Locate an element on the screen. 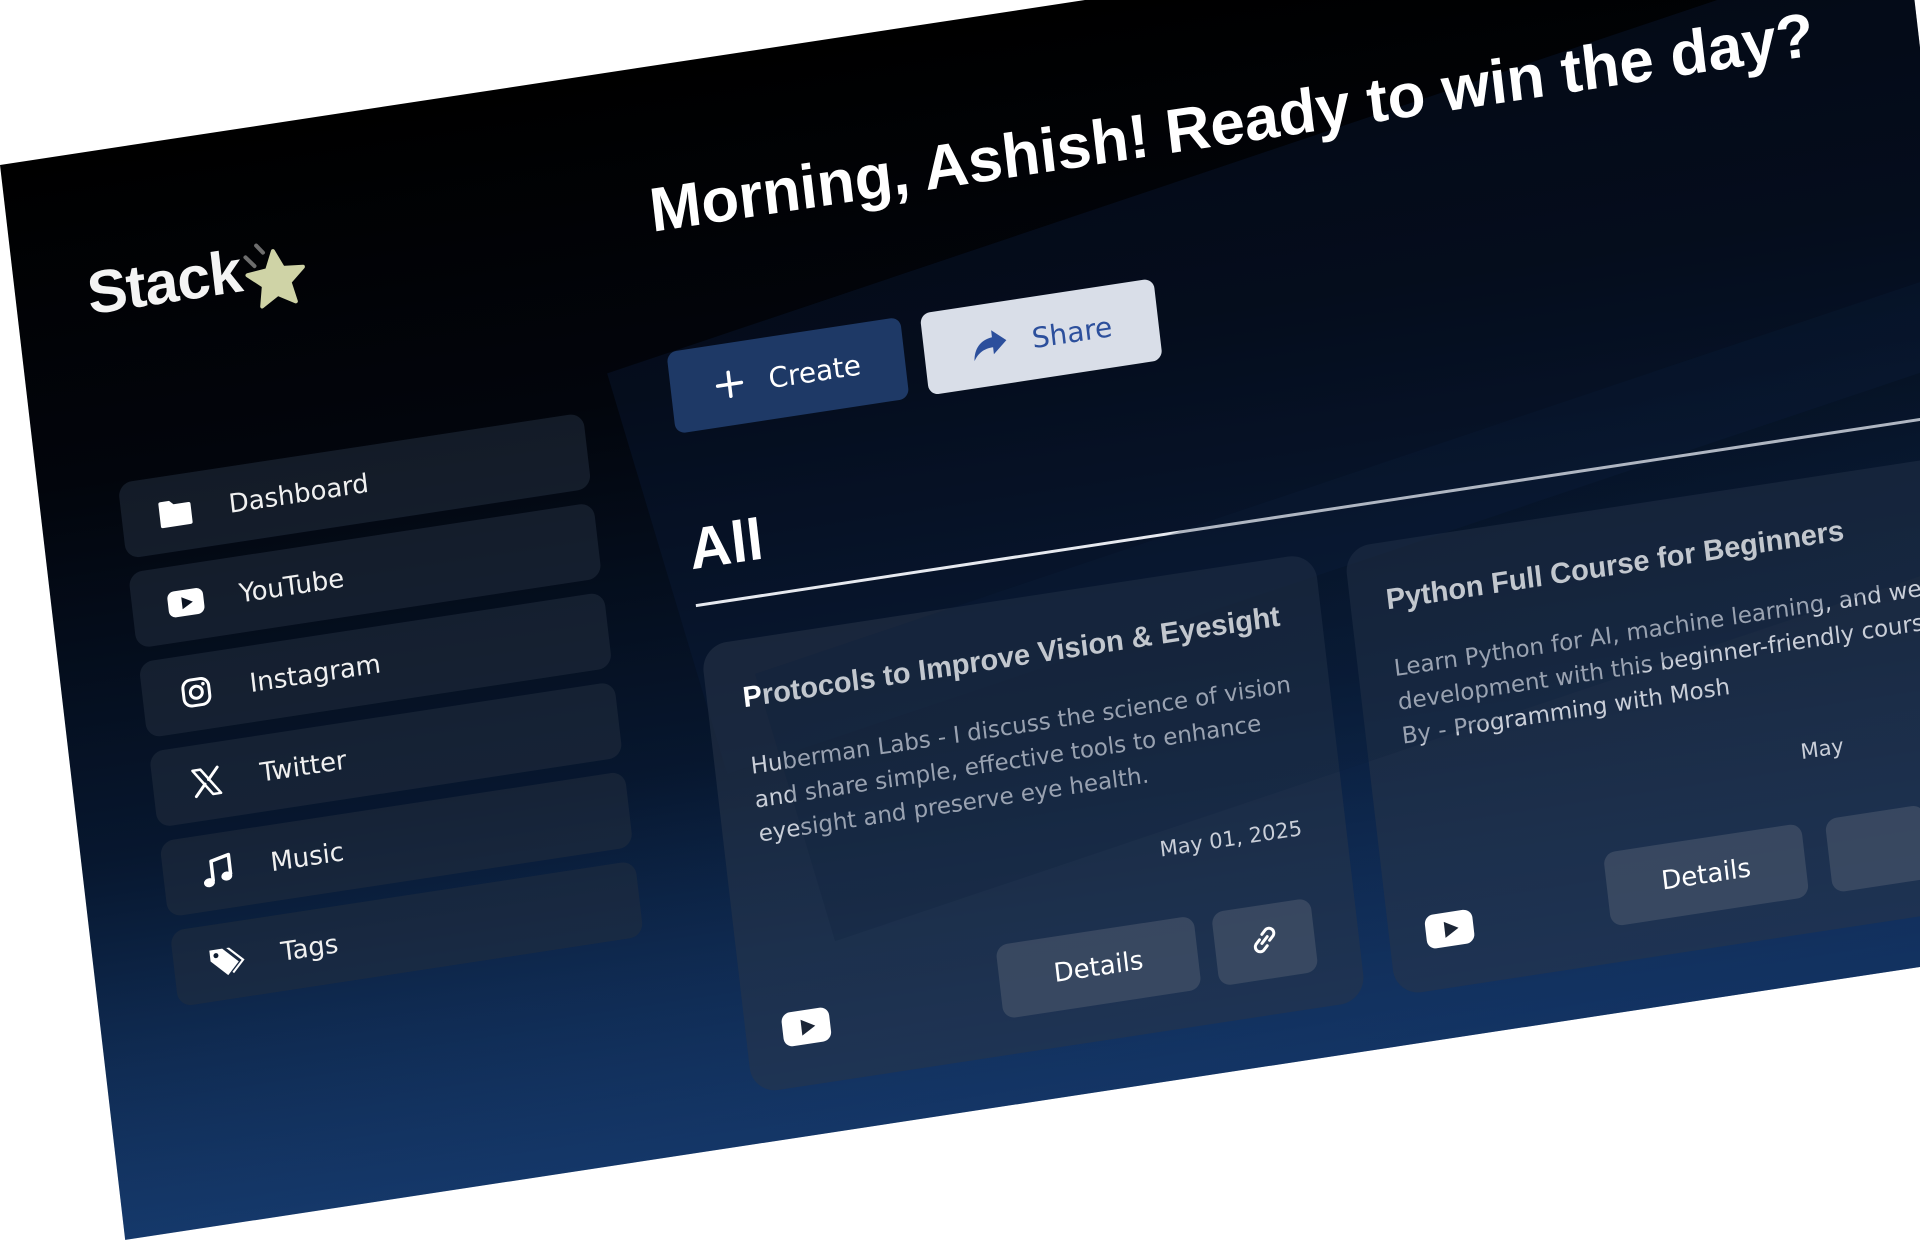 The width and height of the screenshot is (1920, 1240). link-icon is located at coordinates (1265, 942).